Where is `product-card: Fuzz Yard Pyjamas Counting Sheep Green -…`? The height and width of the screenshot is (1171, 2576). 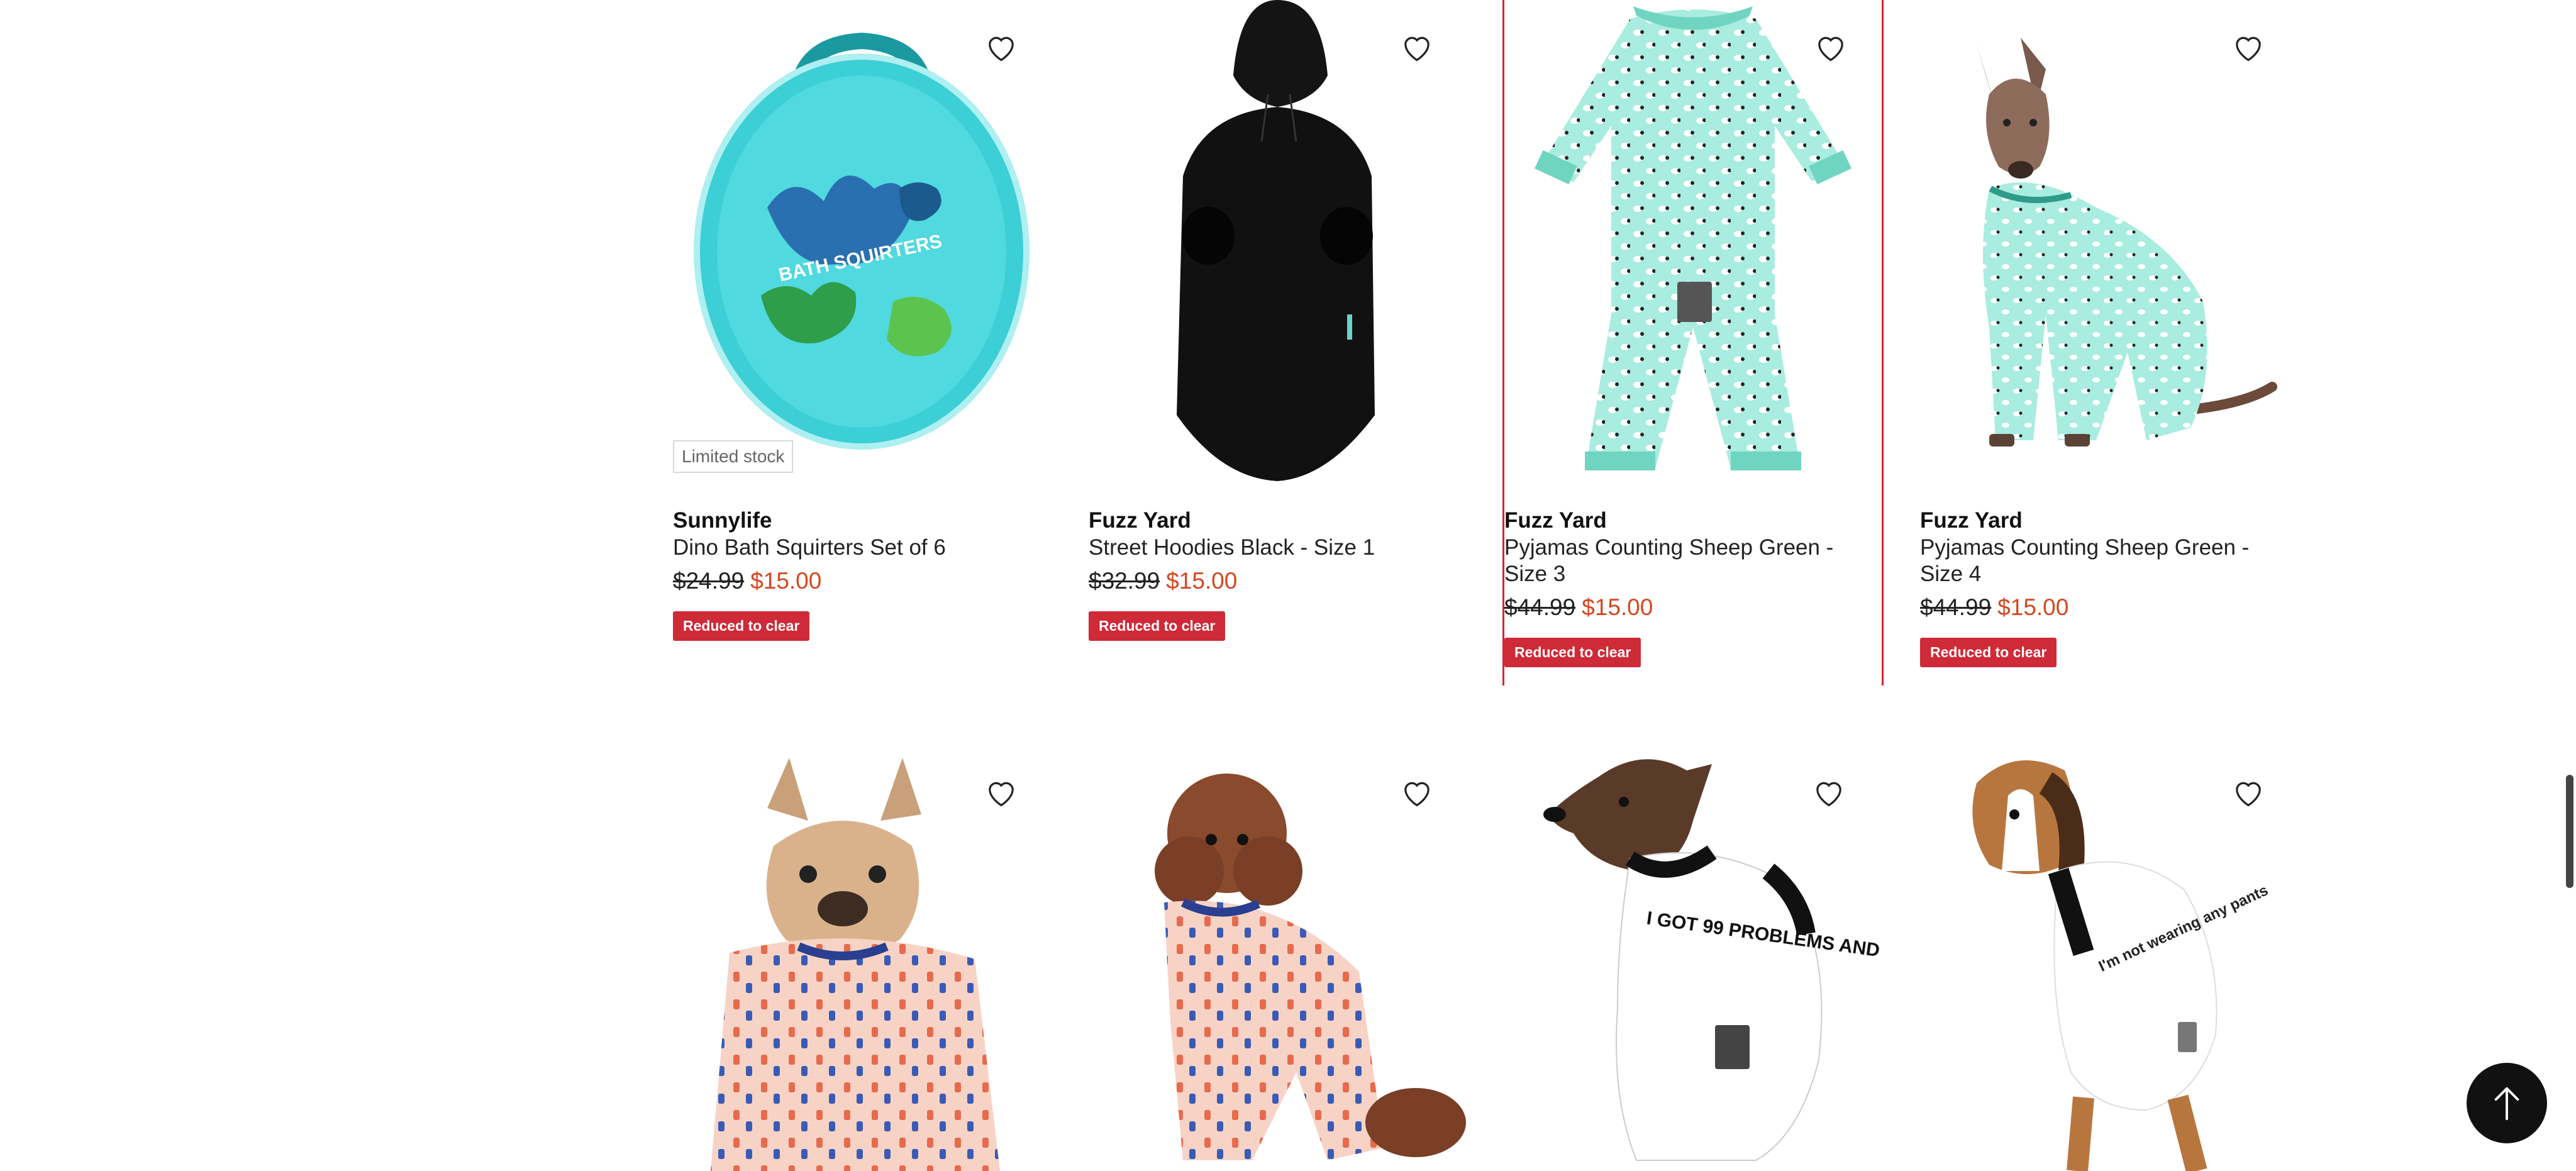 product-card: Fuzz Yard Pyjamas Counting Sheep Green -… is located at coordinates (2108, 333).